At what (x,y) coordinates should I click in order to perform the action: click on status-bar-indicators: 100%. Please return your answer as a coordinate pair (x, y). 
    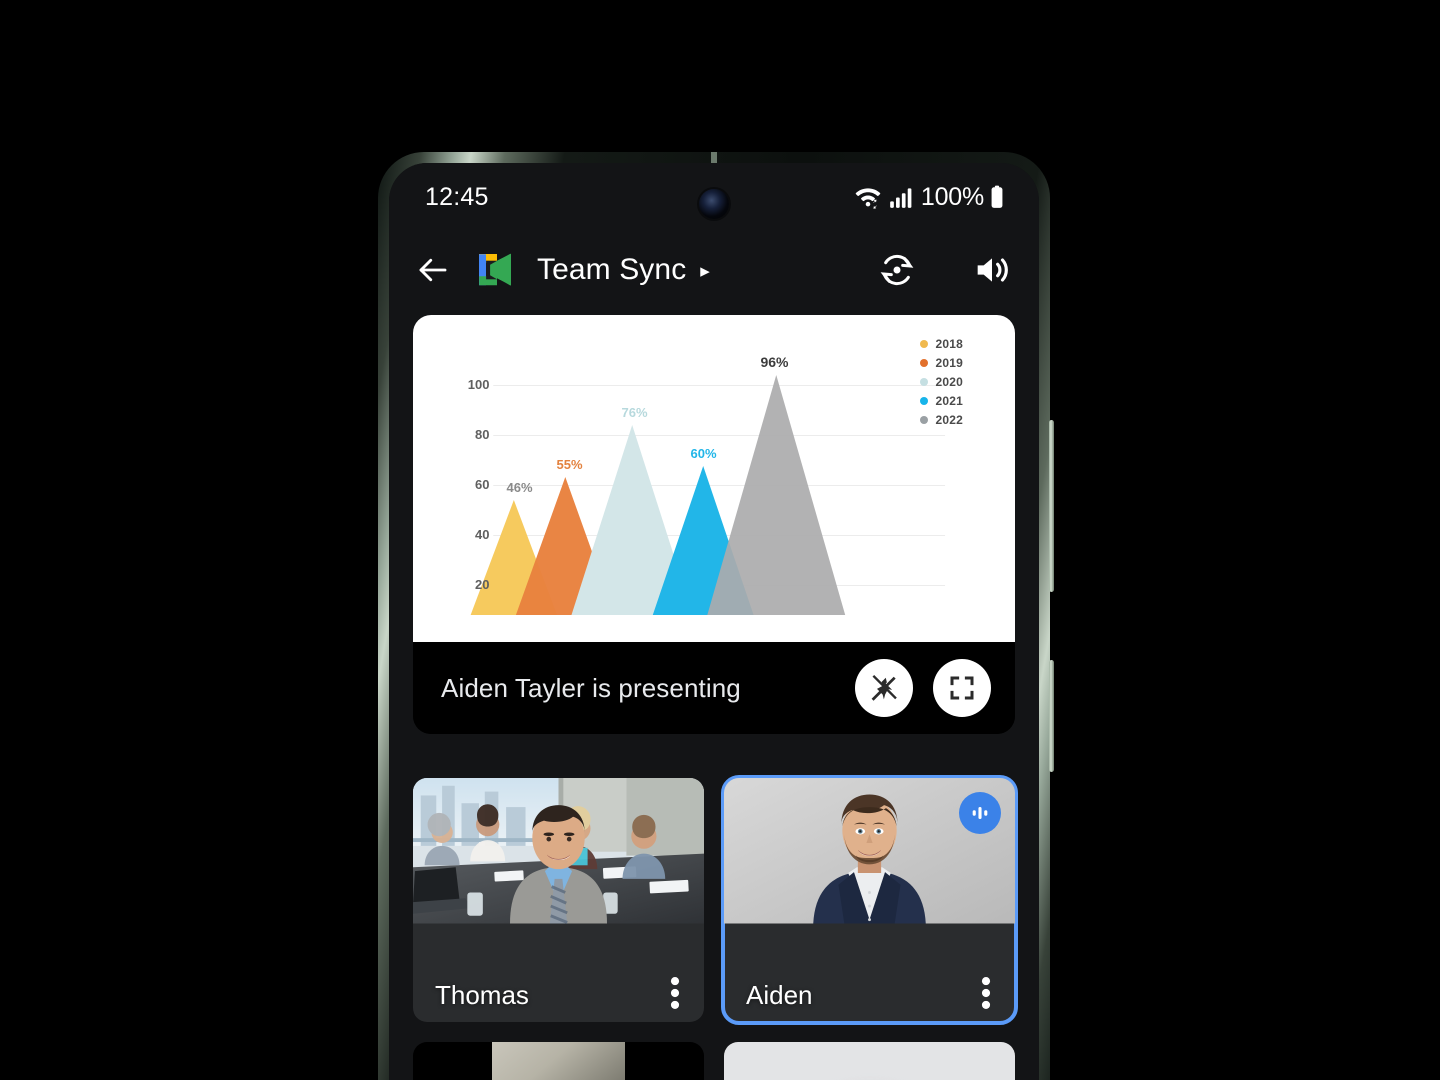
    Looking at the image, I should click on (929, 197).